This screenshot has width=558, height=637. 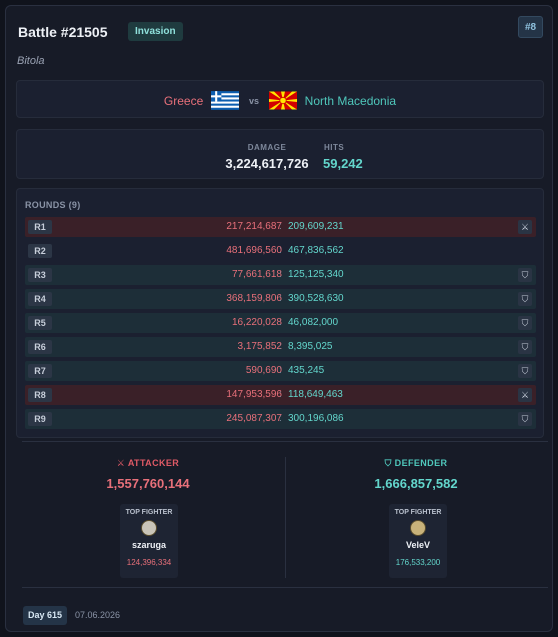 What do you see at coordinates (267, 147) in the screenshot?
I see `damage-label: DAMAGE` at bounding box center [267, 147].